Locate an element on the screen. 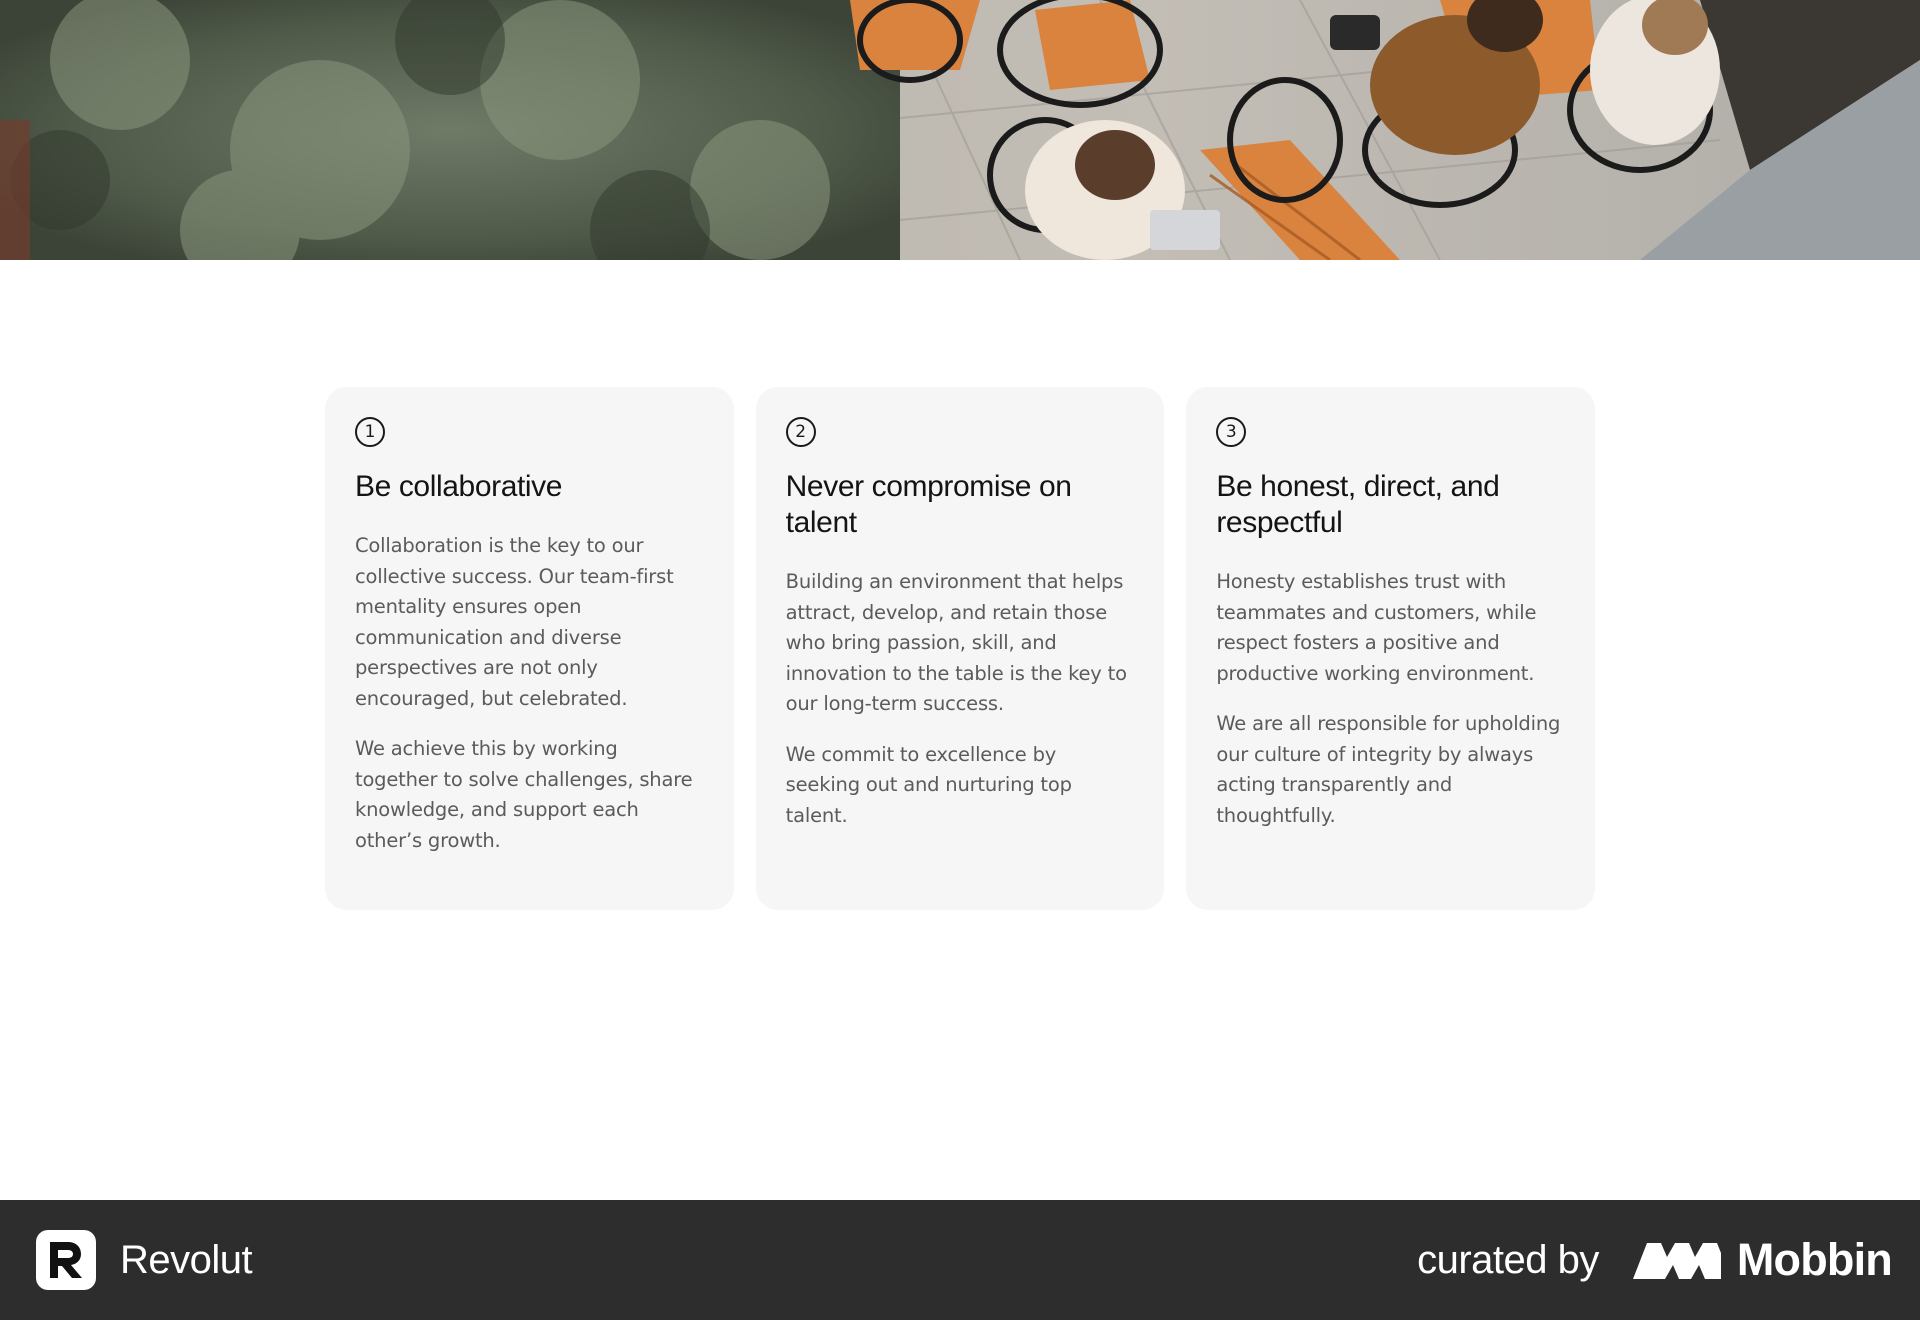 The height and width of the screenshot is (1320, 1920). brand: Revolut is located at coordinates (144, 1260).